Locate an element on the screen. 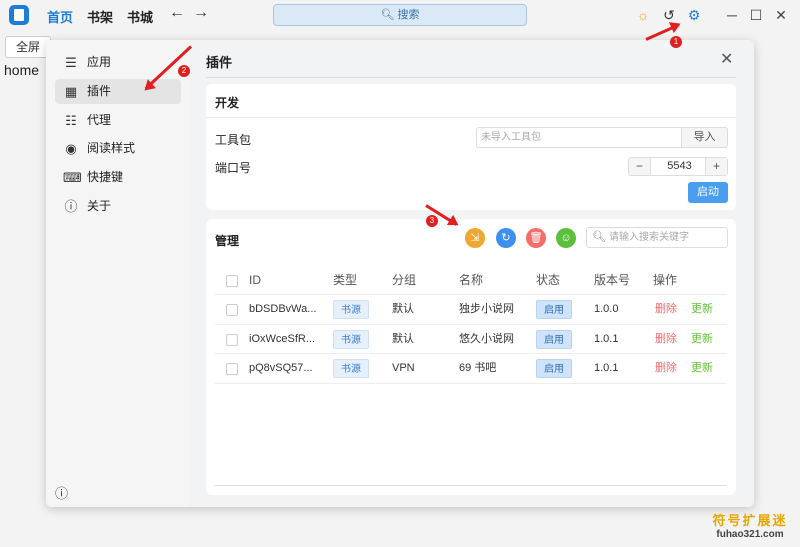 The height and width of the screenshot is (547, 800). nav-home: 首页 is located at coordinates (60, 16).